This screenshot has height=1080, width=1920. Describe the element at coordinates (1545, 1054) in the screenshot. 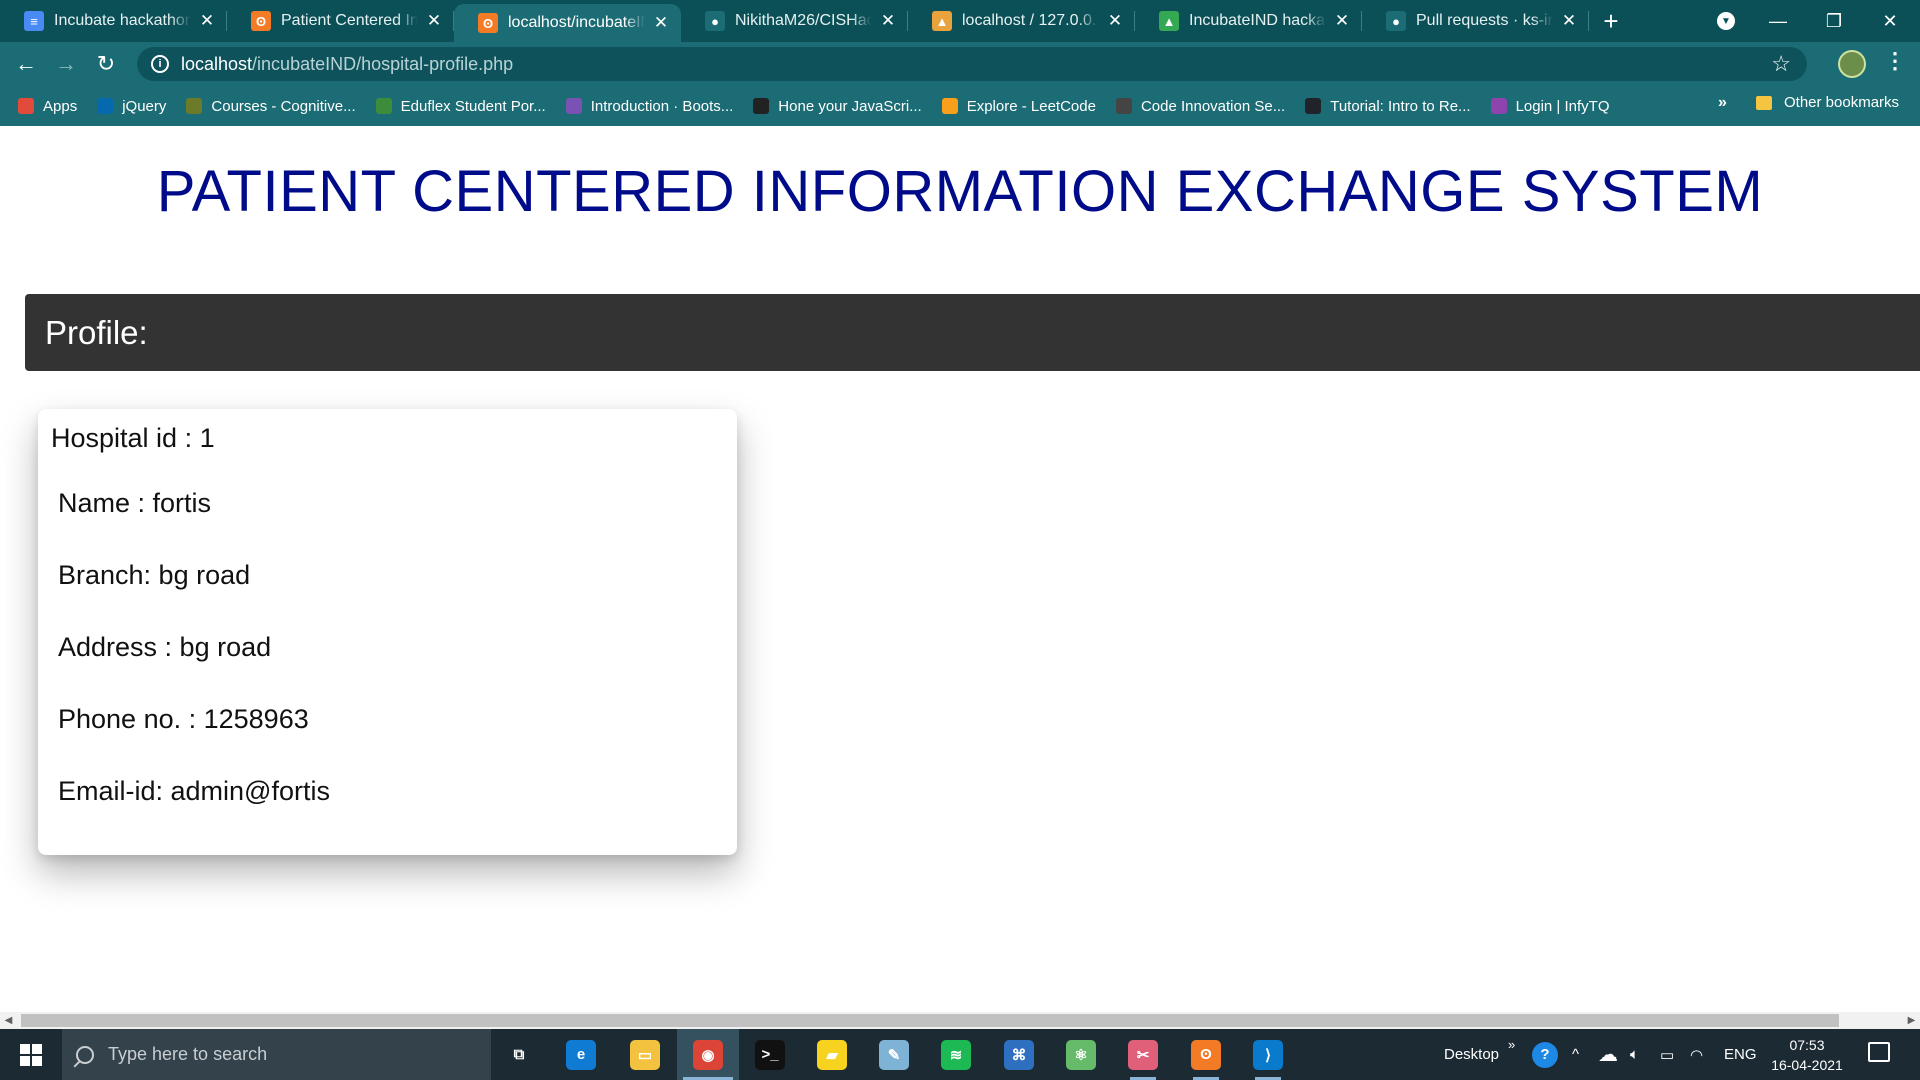

I see `help-icon: ?` at that location.